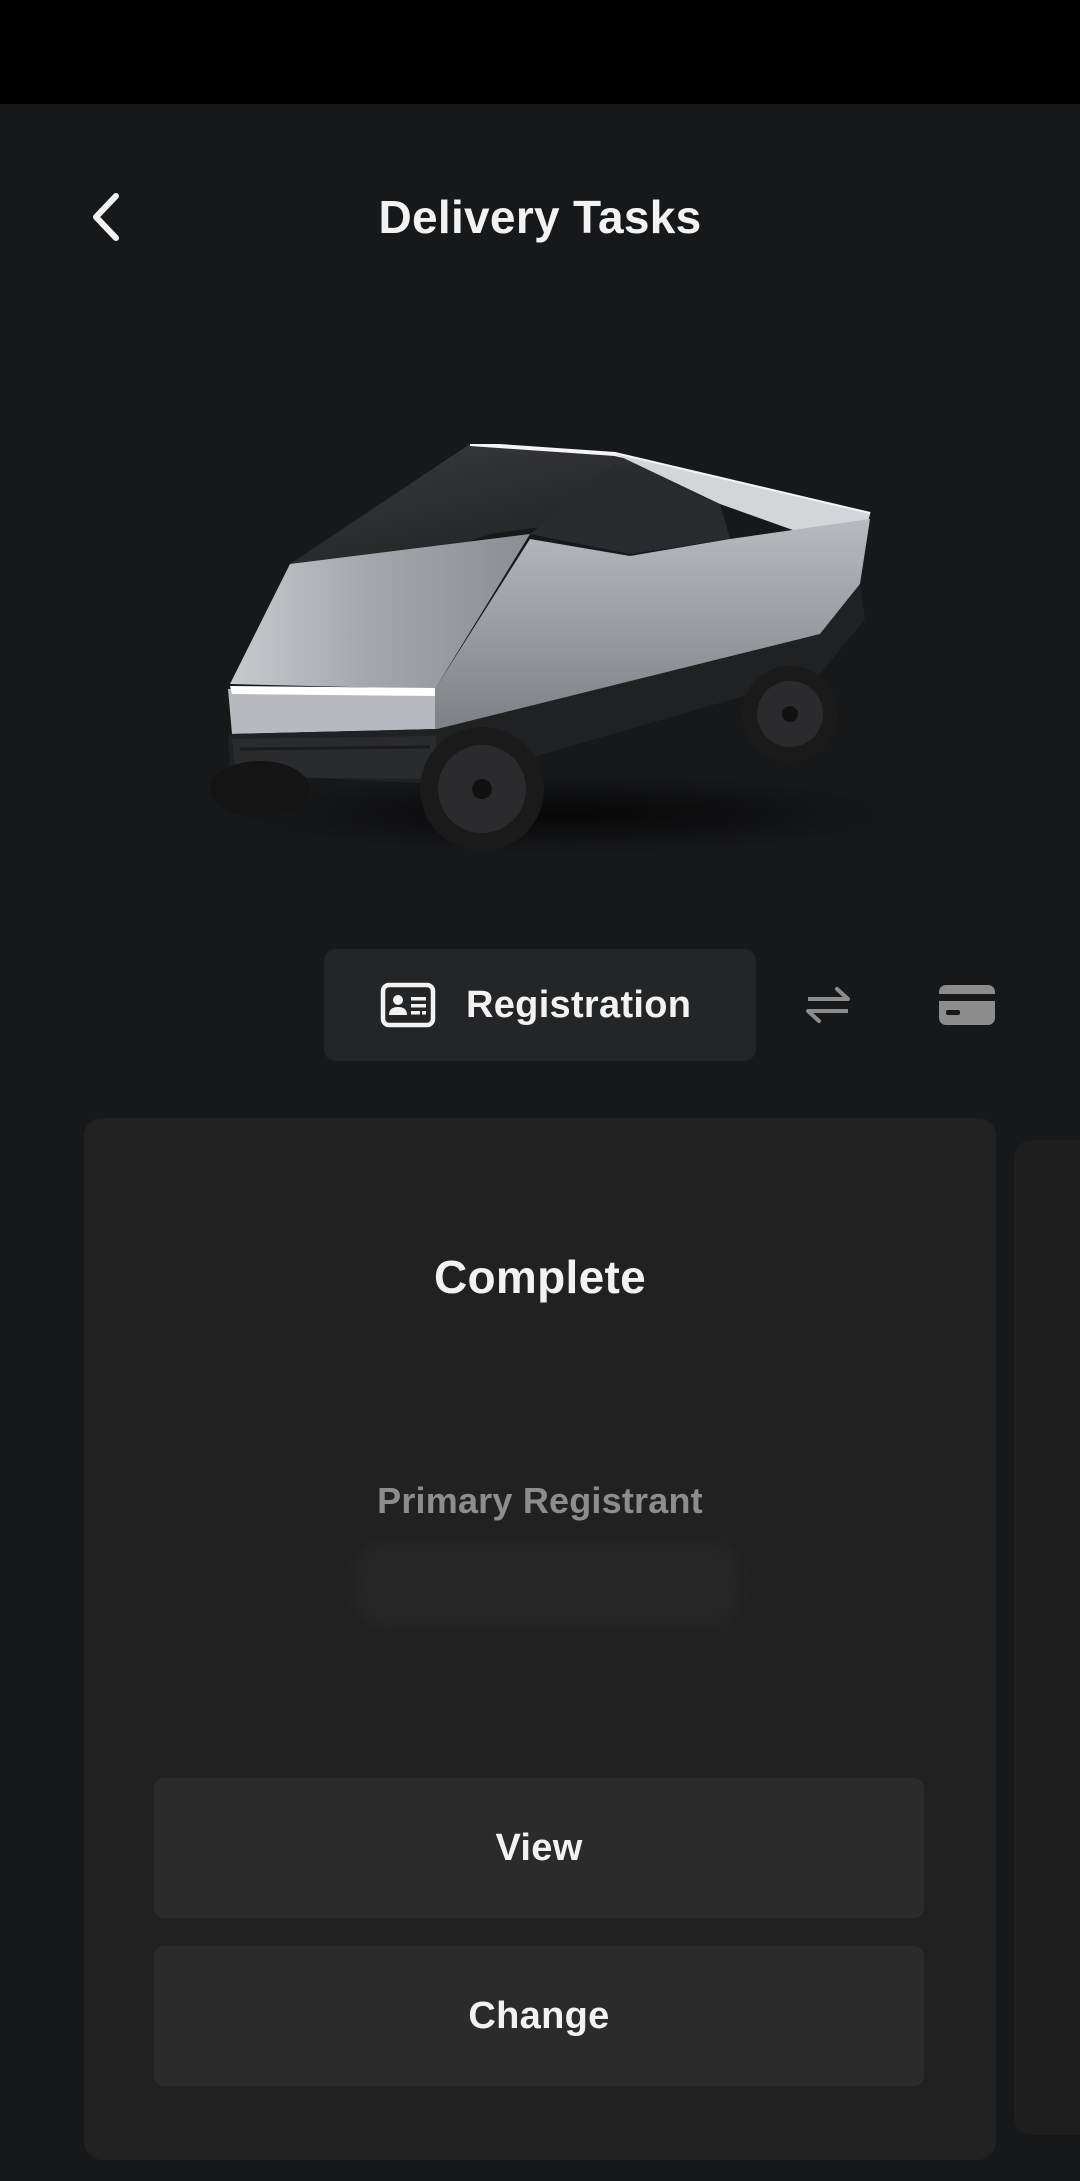  I want to click on id-card-icon, so click(408, 1005).